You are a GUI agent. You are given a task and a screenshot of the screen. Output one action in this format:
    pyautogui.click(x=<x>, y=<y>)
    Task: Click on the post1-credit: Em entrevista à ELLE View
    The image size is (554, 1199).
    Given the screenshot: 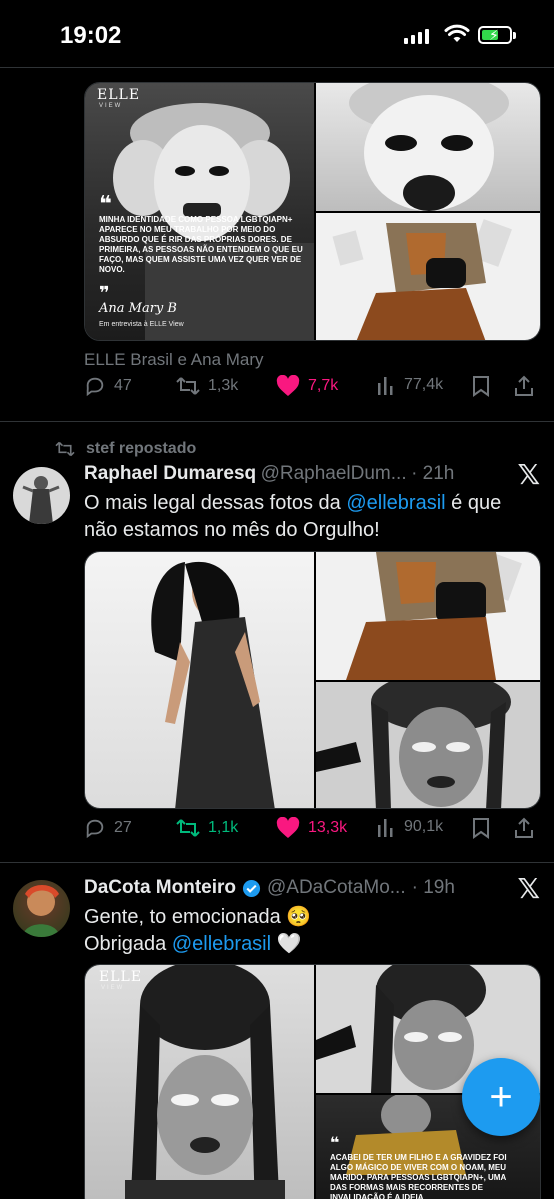 What is the action you would take?
    pyautogui.click(x=141, y=324)
    